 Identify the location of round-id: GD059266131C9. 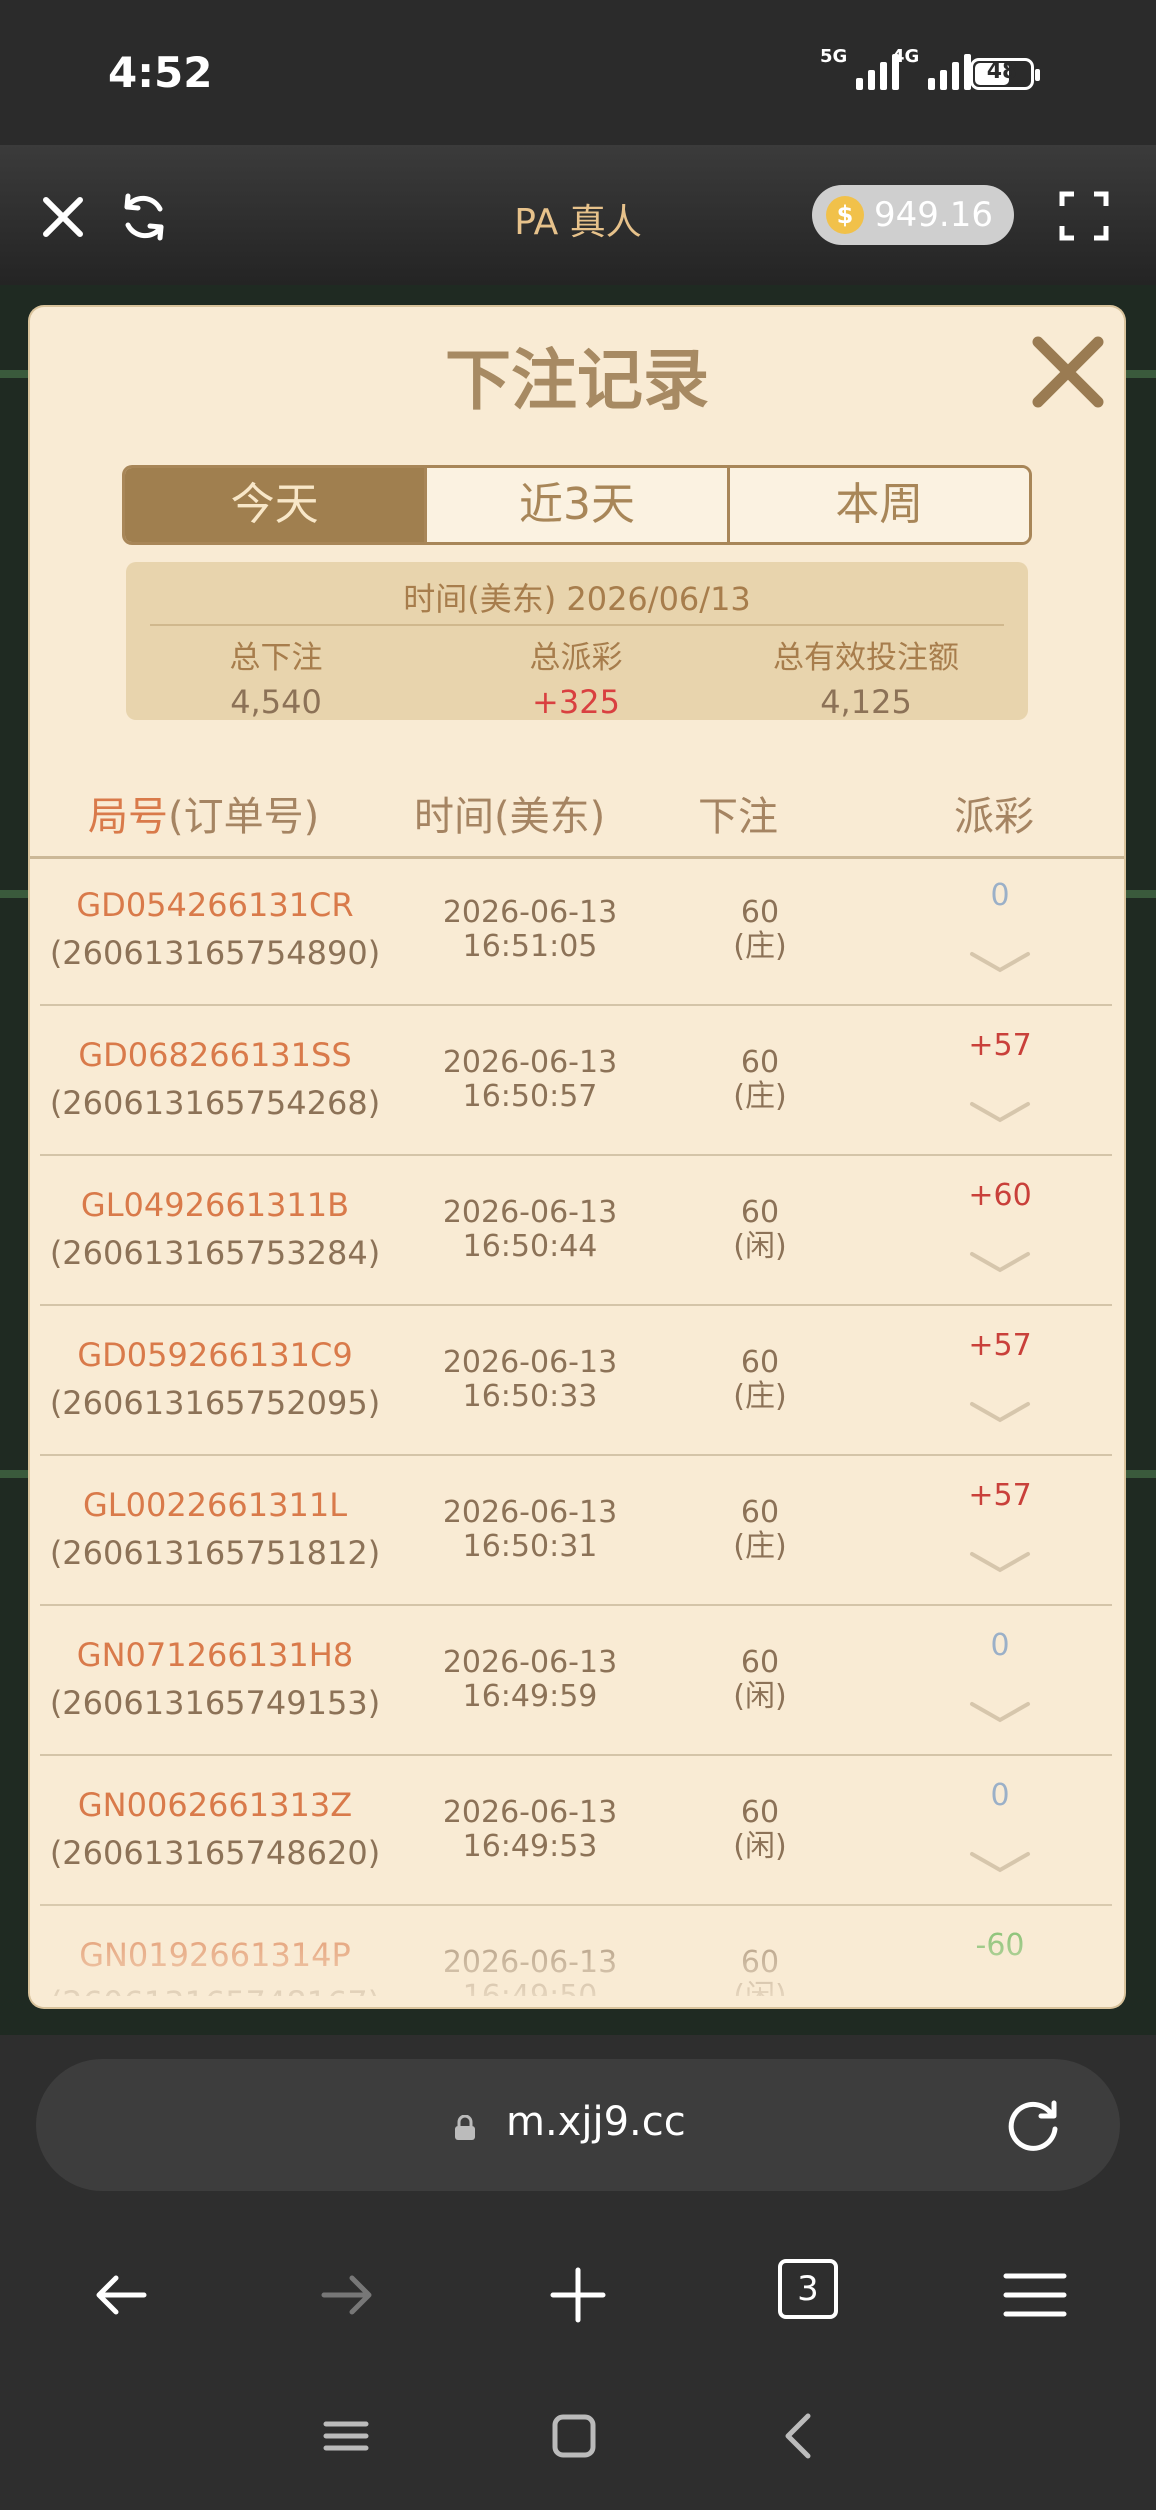
(215, 1355).